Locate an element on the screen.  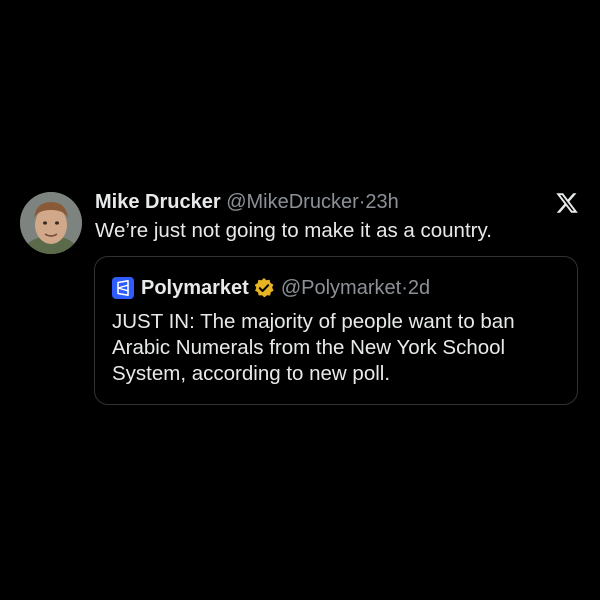
avatar is located at coordinates (51, 223).